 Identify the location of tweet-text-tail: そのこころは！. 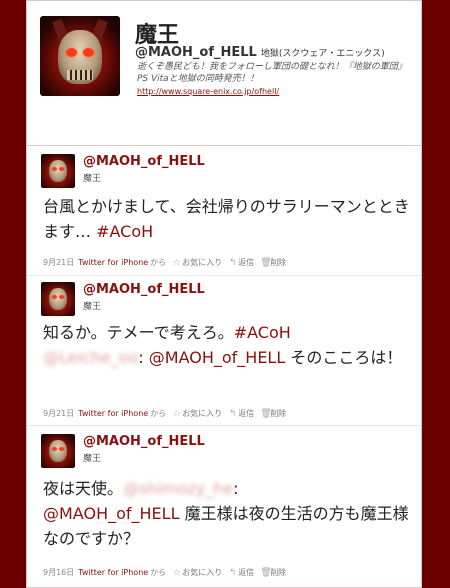
(344, 357).